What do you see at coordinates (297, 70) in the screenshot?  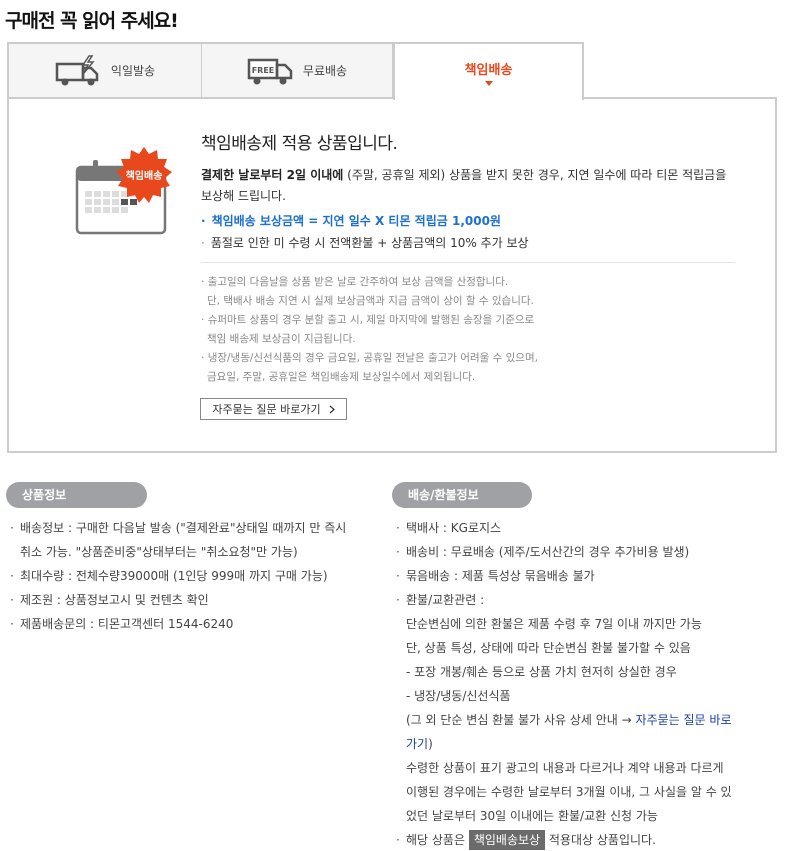 I see `tab-free-shipping: FREE 무료배송` at bounding box center [297, 70].